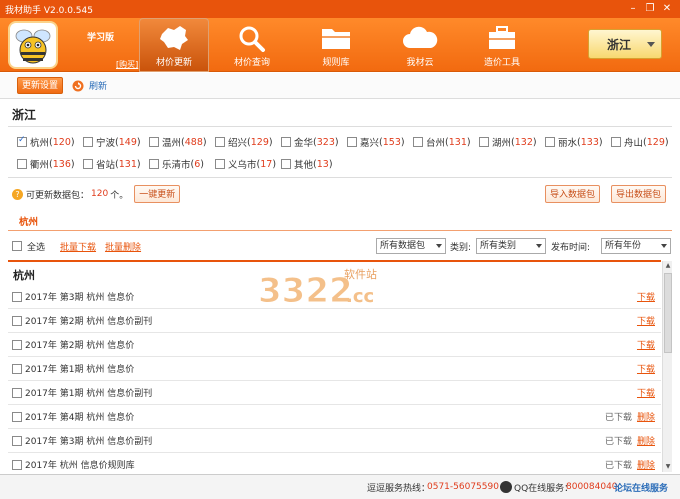 Image resolution: width=680 pixels, height=499 pixels. What do you see at coordinates (22, 141) in the screenshot?
I see `checkbox-checked` at bounding box center [22, 141].